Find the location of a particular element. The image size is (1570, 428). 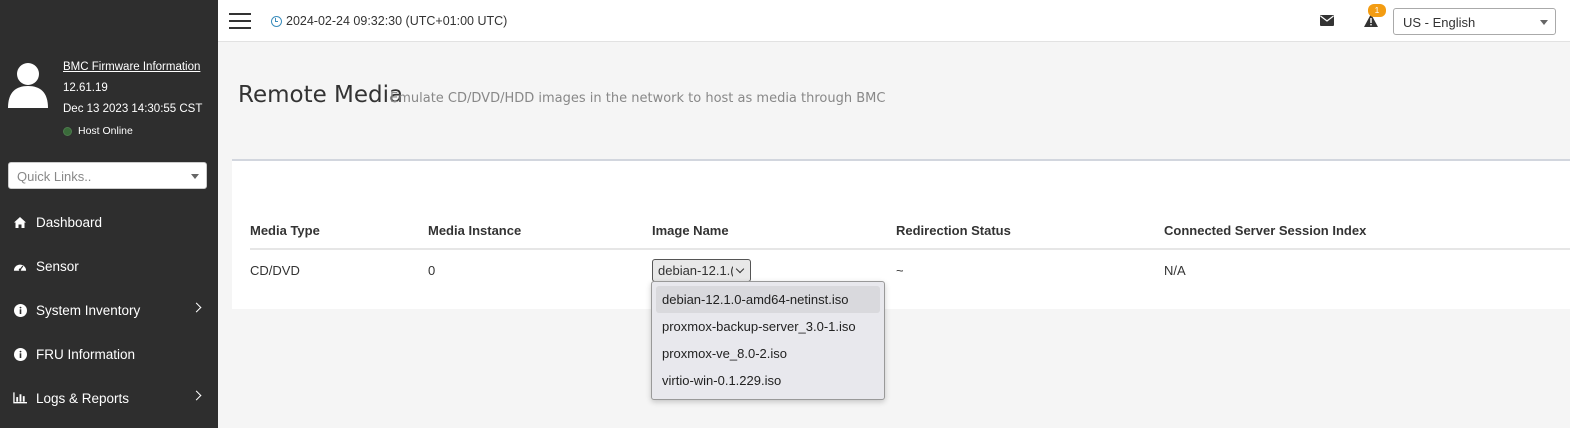

sidebar-item-logs-reports: Logs & Reports is located at coordinates (109, 398).